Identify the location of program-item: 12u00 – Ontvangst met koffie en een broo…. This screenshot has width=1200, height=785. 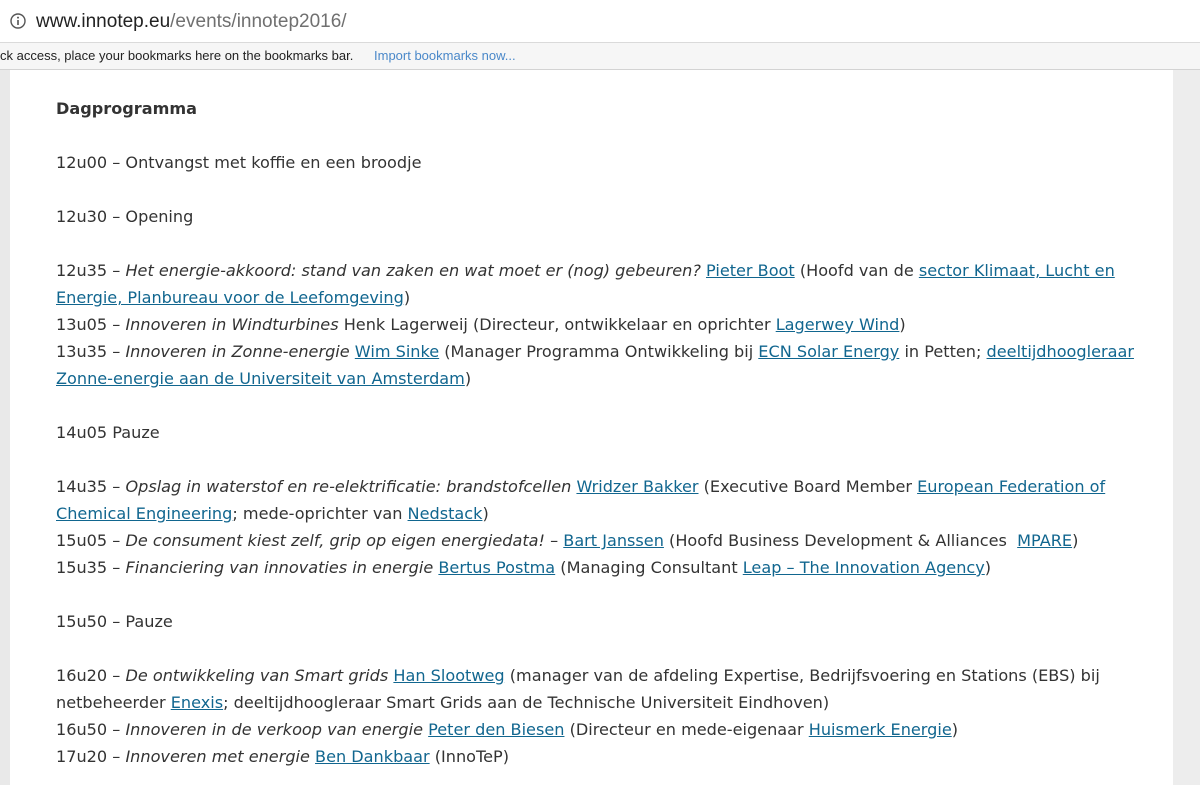
(239, 162).